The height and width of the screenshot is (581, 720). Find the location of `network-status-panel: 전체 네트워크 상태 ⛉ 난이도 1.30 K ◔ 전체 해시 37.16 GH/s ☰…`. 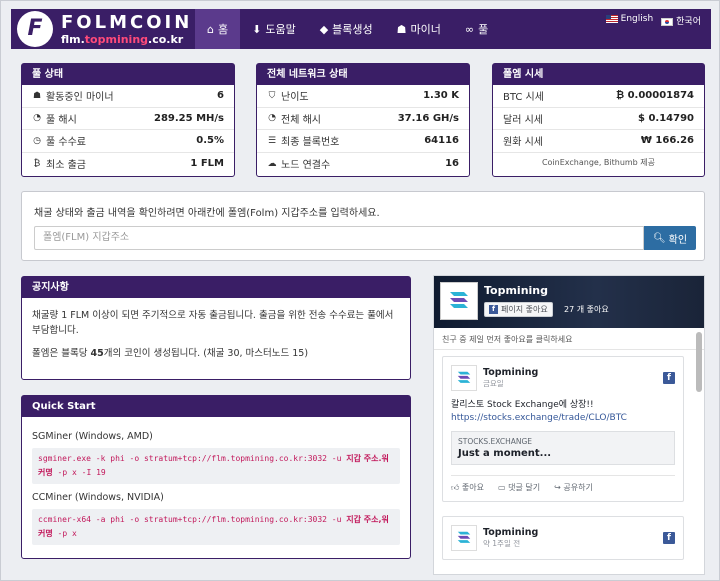

network-status-panel: 전체 네트워크 상태 ⛉ 난이도 1.30 K ◔ 전체 해시 37.16 GH/s ☰… is located at coordinates (363, 120).